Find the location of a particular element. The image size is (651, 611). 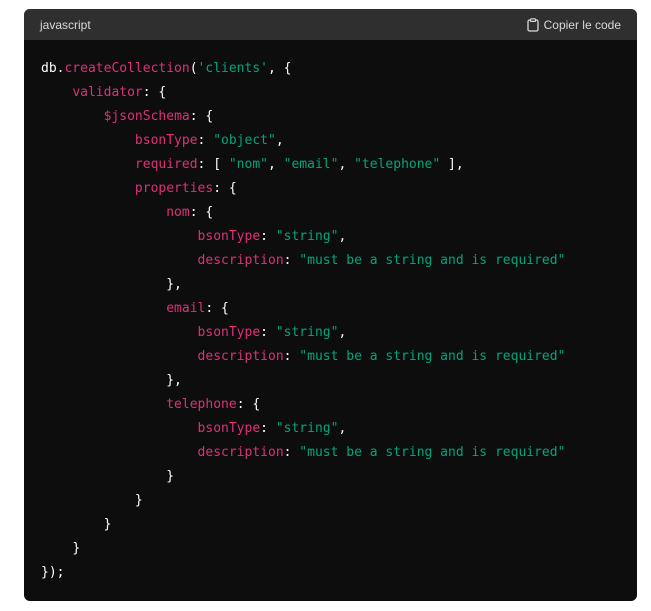

copy-code-label: Copier le code is located at coordinates (582, 24).